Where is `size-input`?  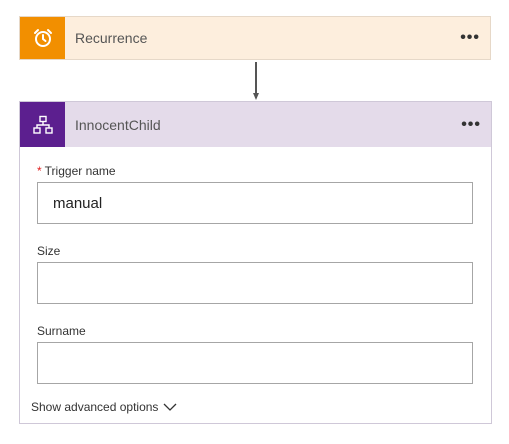
size-input is located at coordinates (255, 283).